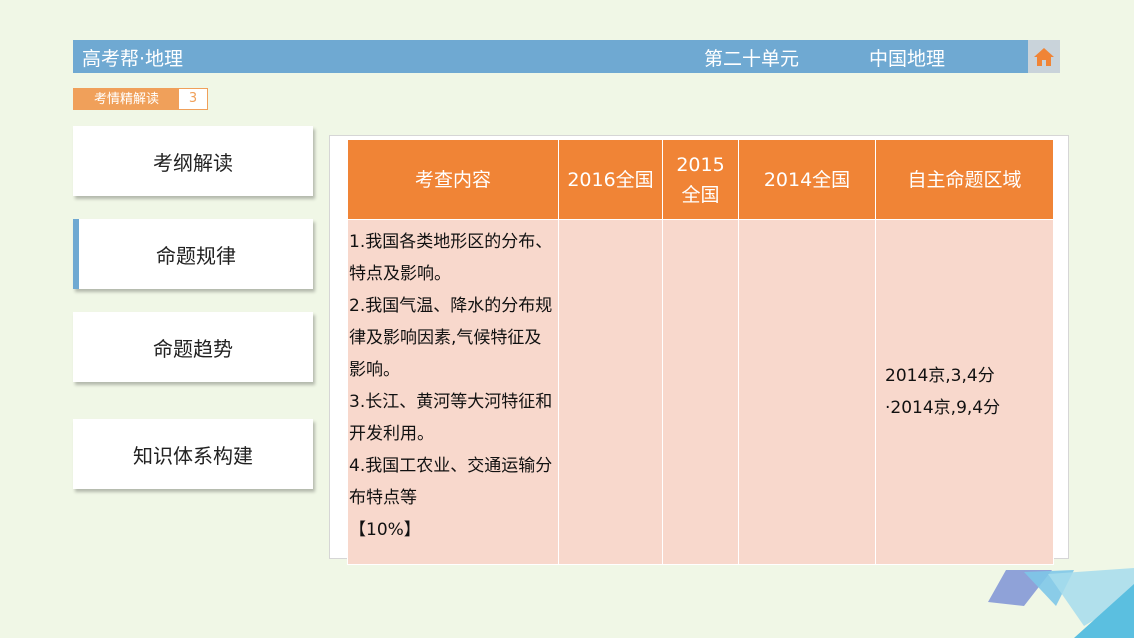 The image size is (1134, 638). Describe the element at coordinates (940, 376) in the screenshot. I see `region-line: 2014京,3,4分` at that location.